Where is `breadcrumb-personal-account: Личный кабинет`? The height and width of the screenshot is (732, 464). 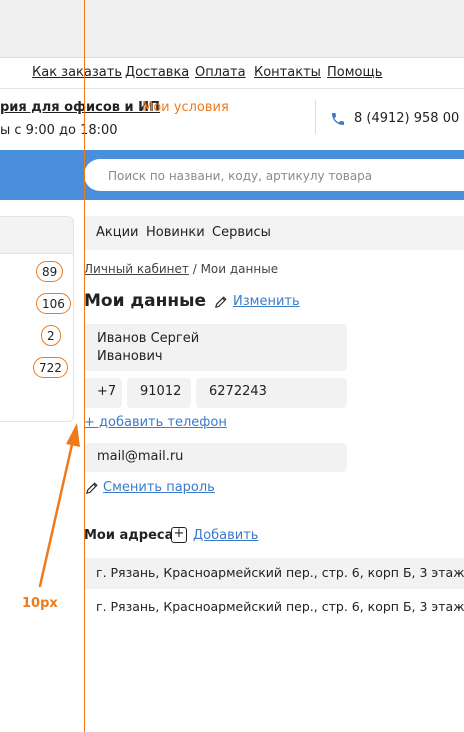 breadcrumb-personal-account: Личный кабинет is located at coordinates (136, 269).